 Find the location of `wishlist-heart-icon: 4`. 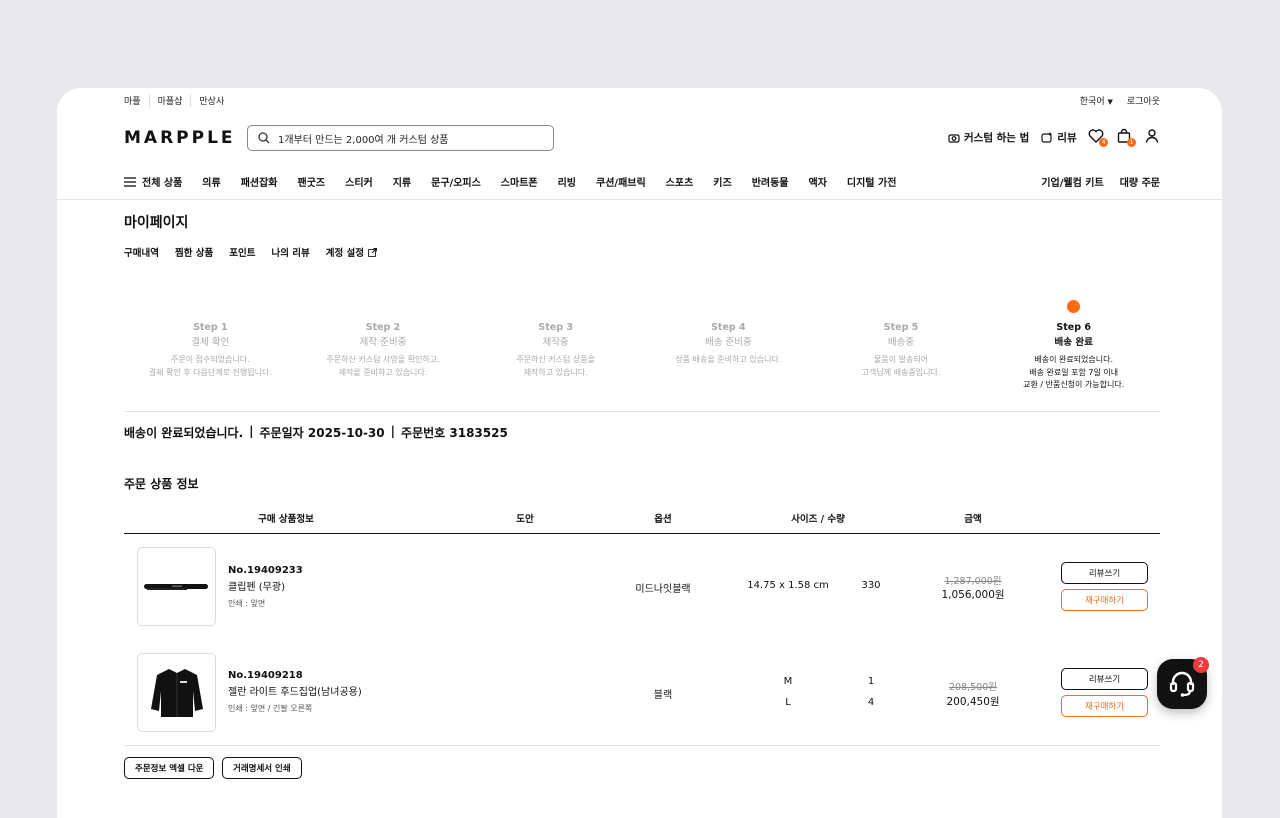

wishlist-heart-icon: 4 is located at coordinates (1098, 137).